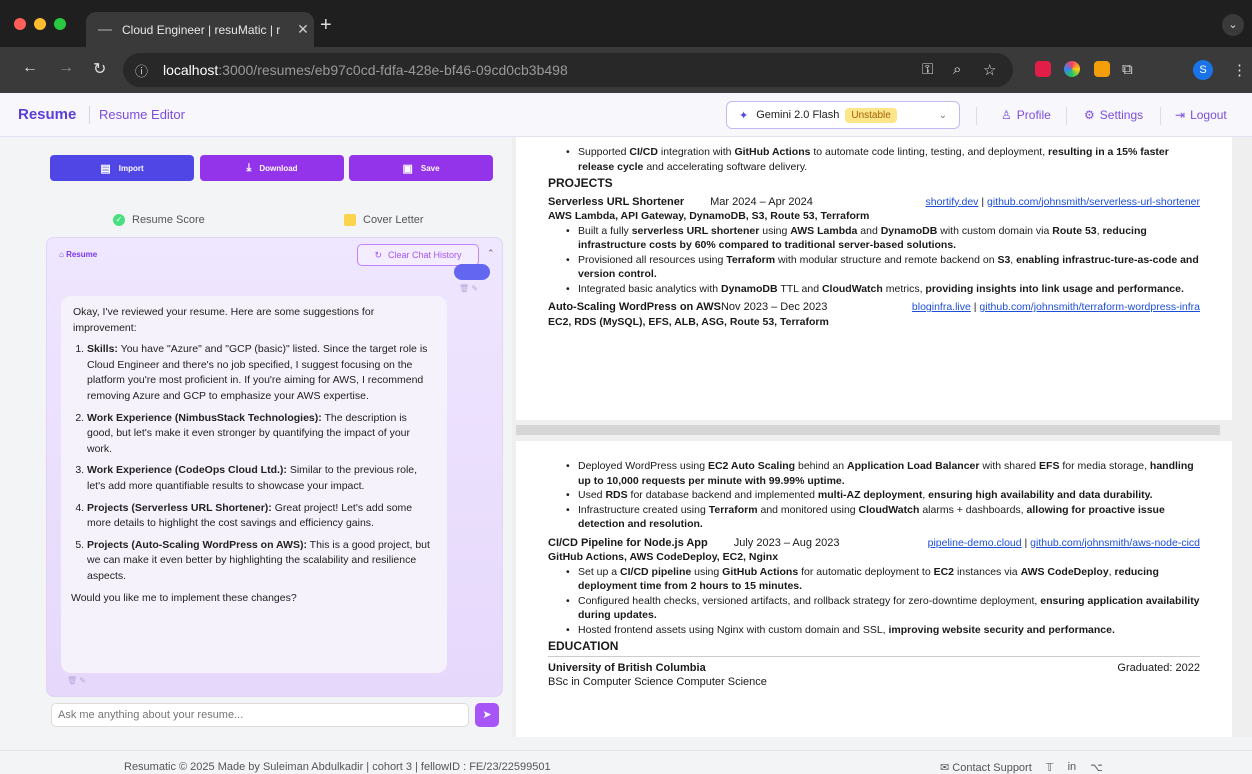  What do you see at coordinates (1239, 70) in the screenshot?
I see `browser-menu-icon: ⋮` at bounding box center [1239, 70].